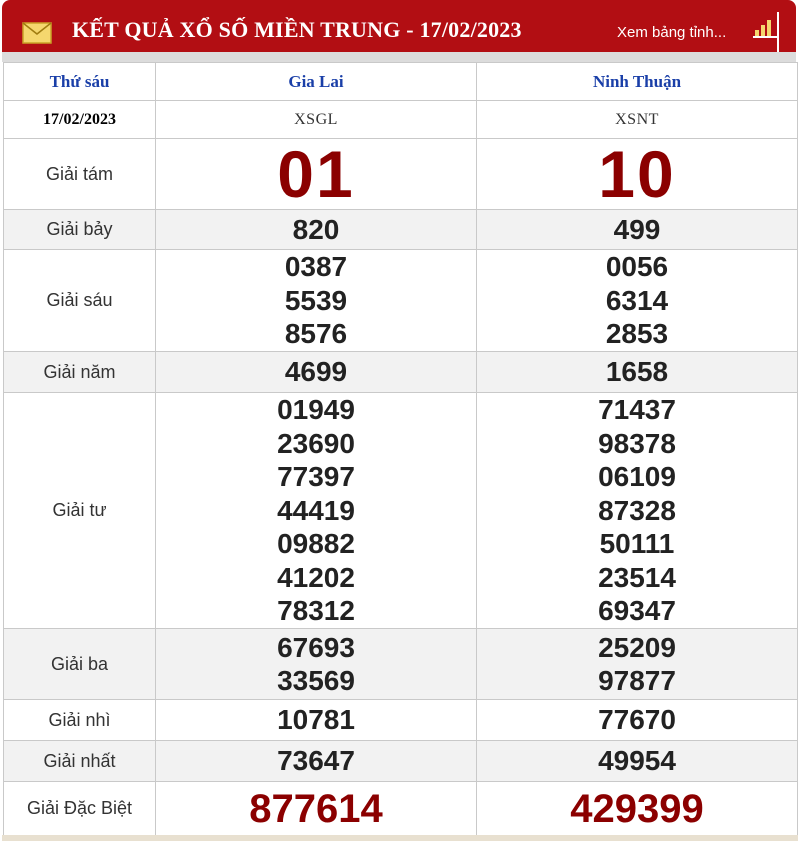 The height and width of the screenshot is (841, 800). I want to click on prize-row-g1: Giải nhất 73647 49954, so click(400, 761).